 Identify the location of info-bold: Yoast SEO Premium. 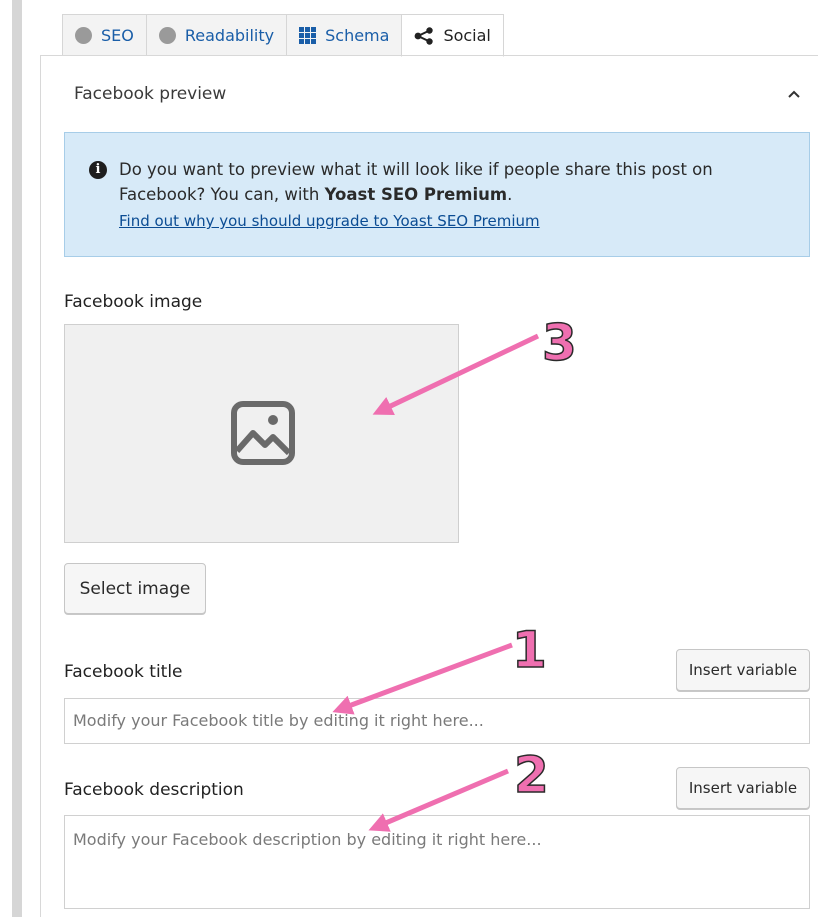
(416, 194).